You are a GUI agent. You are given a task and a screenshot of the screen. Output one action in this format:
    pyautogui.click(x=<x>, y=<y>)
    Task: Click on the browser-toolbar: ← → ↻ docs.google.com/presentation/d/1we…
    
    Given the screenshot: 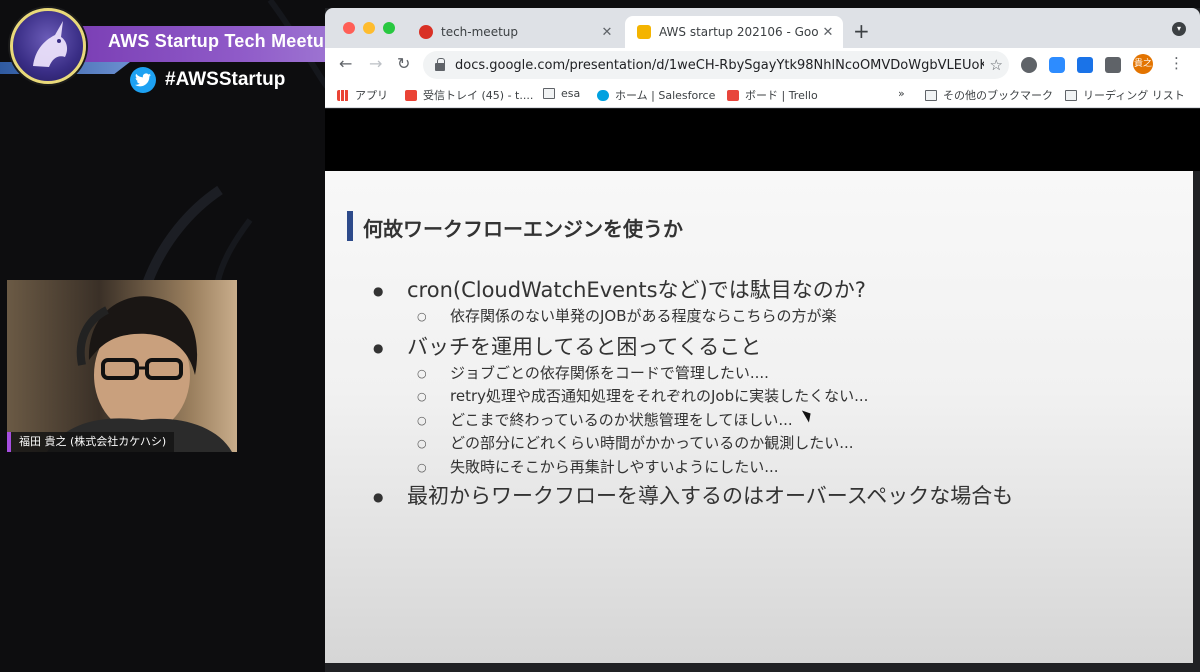 What is the action you would take?
    pyautogui.click(x=762, y=65)
    